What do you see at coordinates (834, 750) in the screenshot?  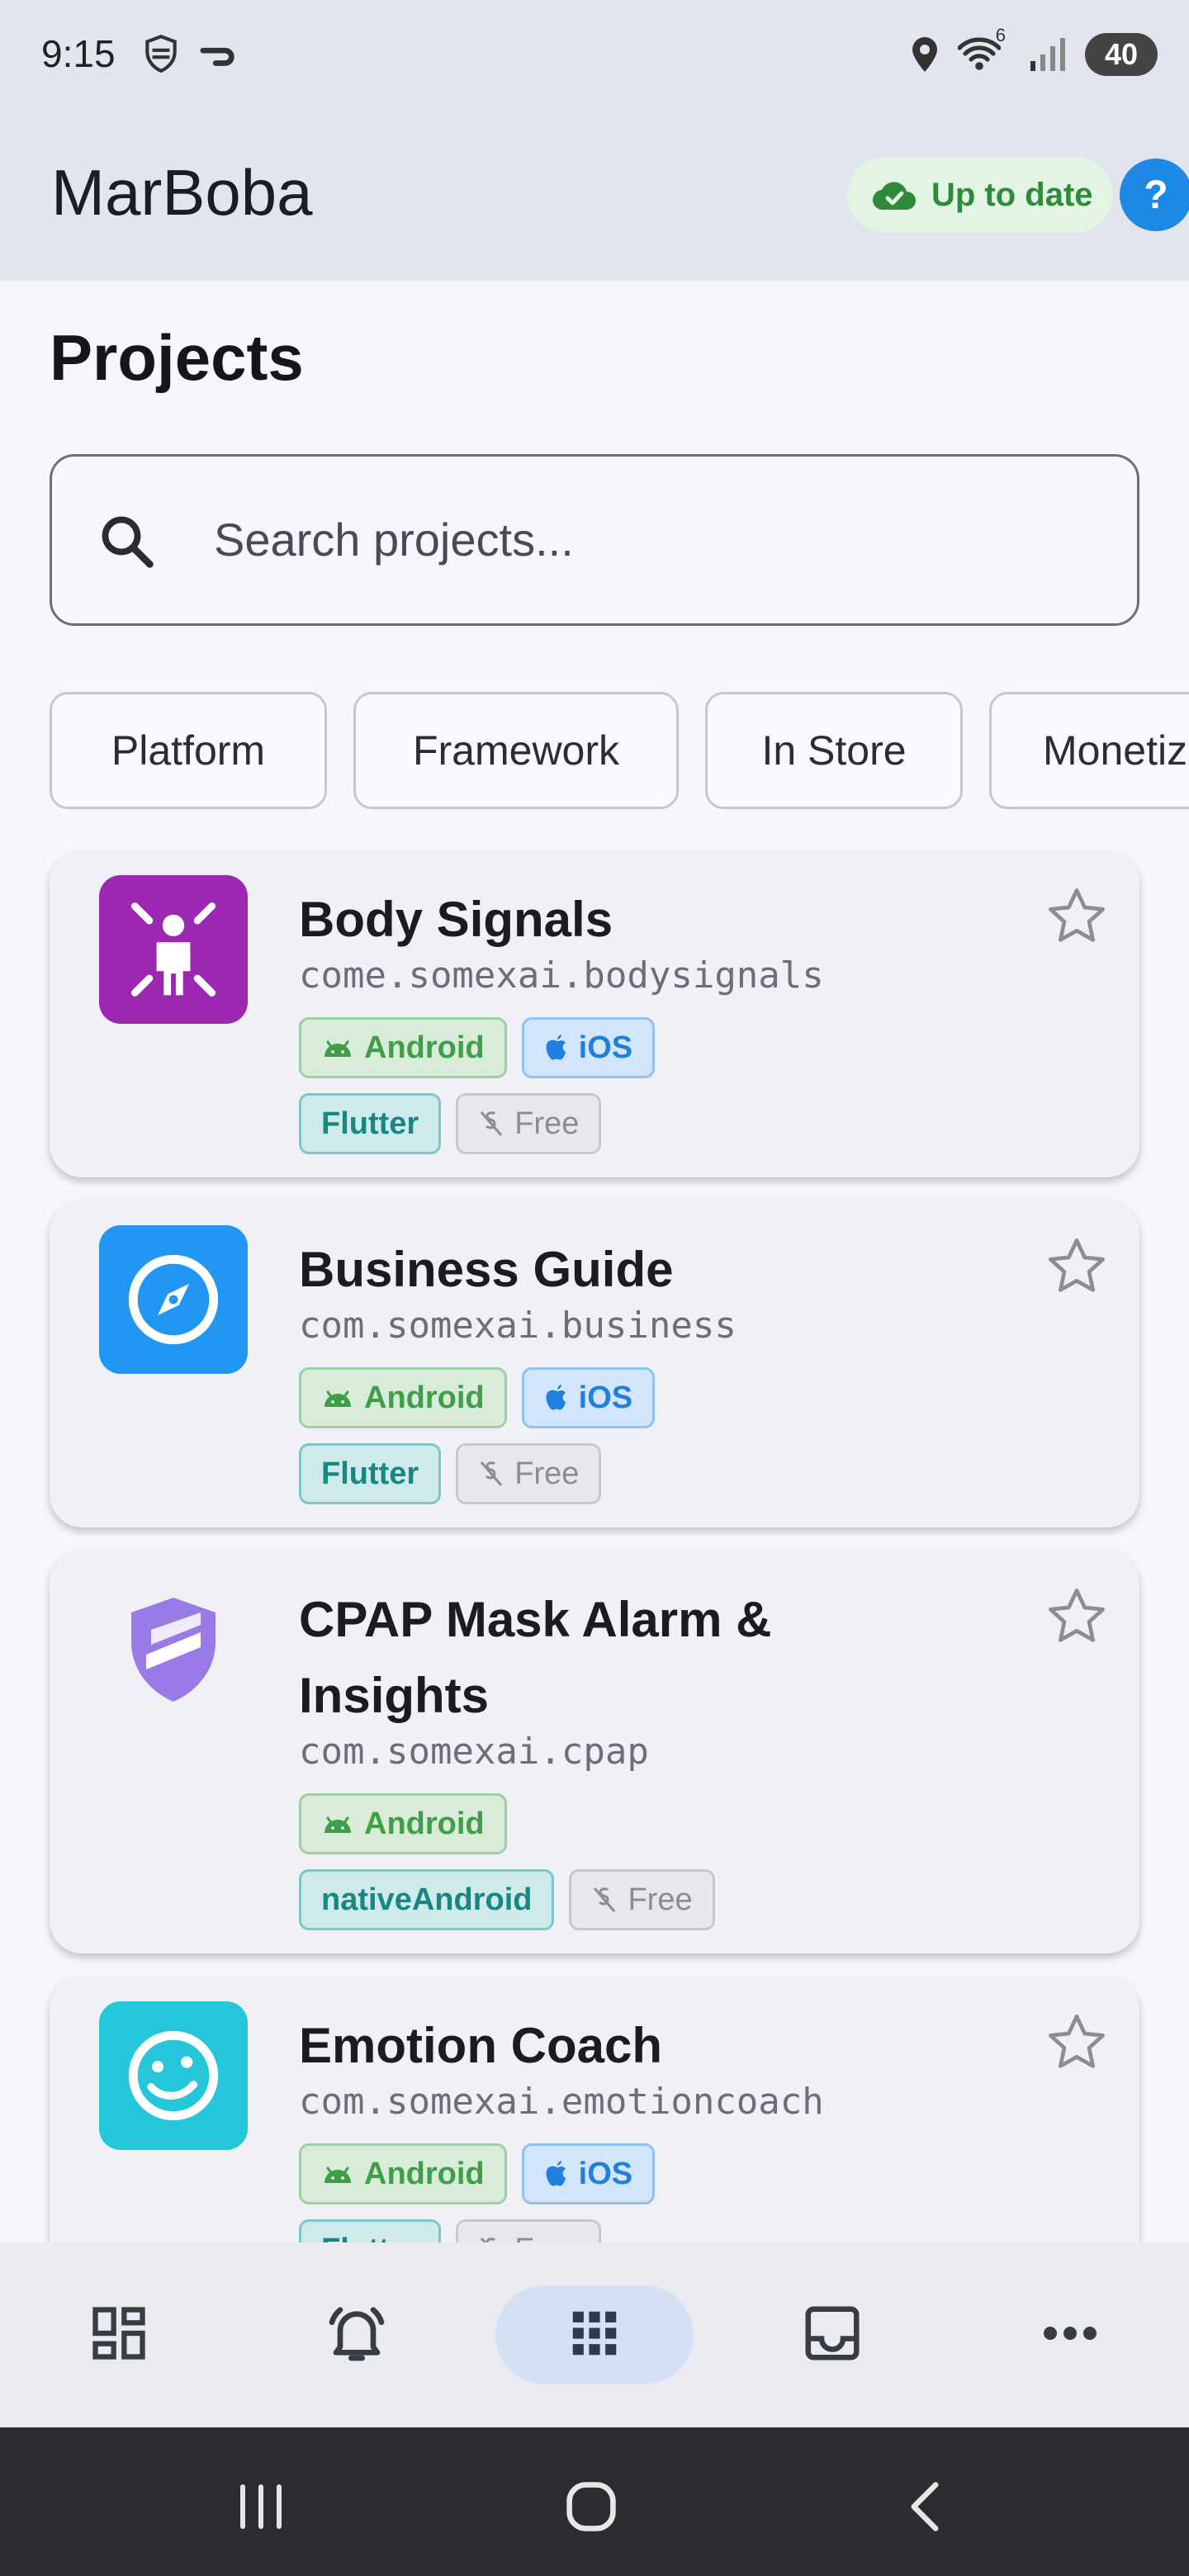 I see `filter-chip-in-store: In Store` at bounding box center [834, 750].